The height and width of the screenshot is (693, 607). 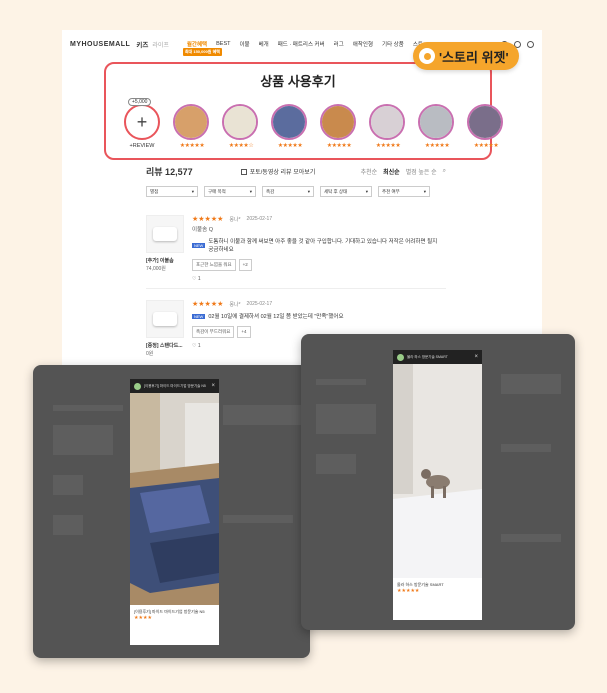 I want to click on review-count: 리뷰 12,577, so click(x=169, y=172).